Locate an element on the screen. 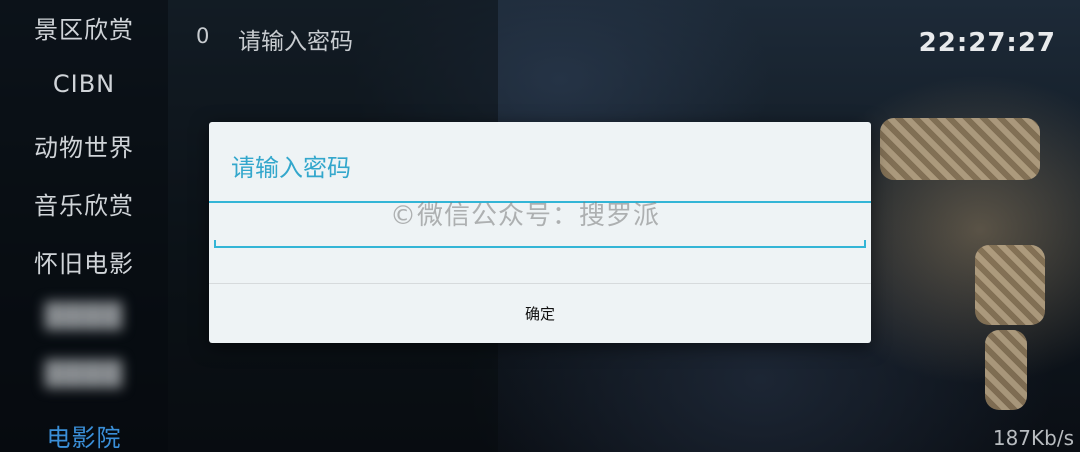 This screenshot has height=452, width=1080. sidebar-item: 景区欣赏 is located at coordinates (84, 27).